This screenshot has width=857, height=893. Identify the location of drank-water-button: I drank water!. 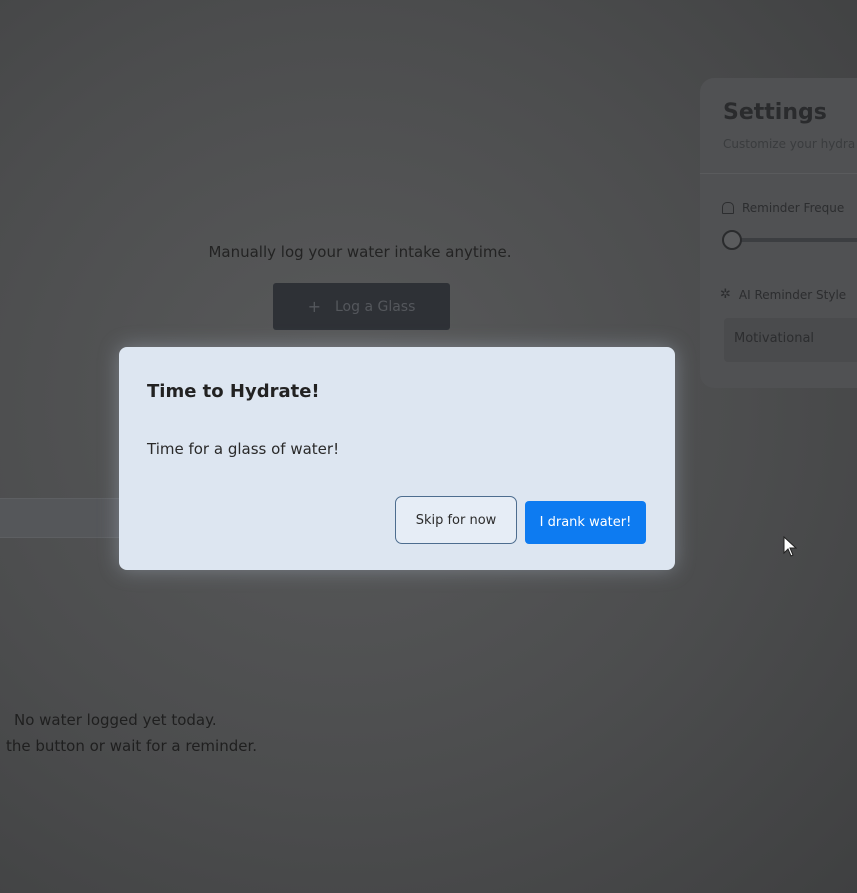
(585, 522).